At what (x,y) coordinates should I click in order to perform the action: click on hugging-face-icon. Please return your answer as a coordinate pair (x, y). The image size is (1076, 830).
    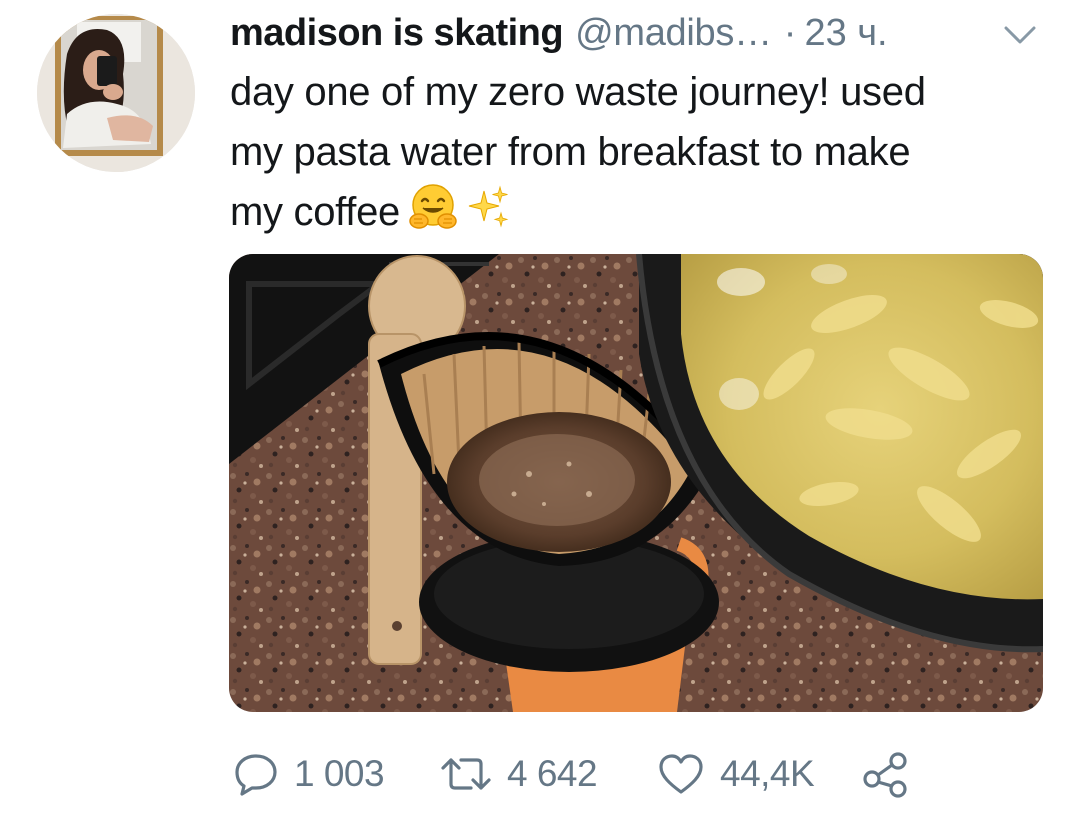
    Looking at the image, I should click on (433, 215).